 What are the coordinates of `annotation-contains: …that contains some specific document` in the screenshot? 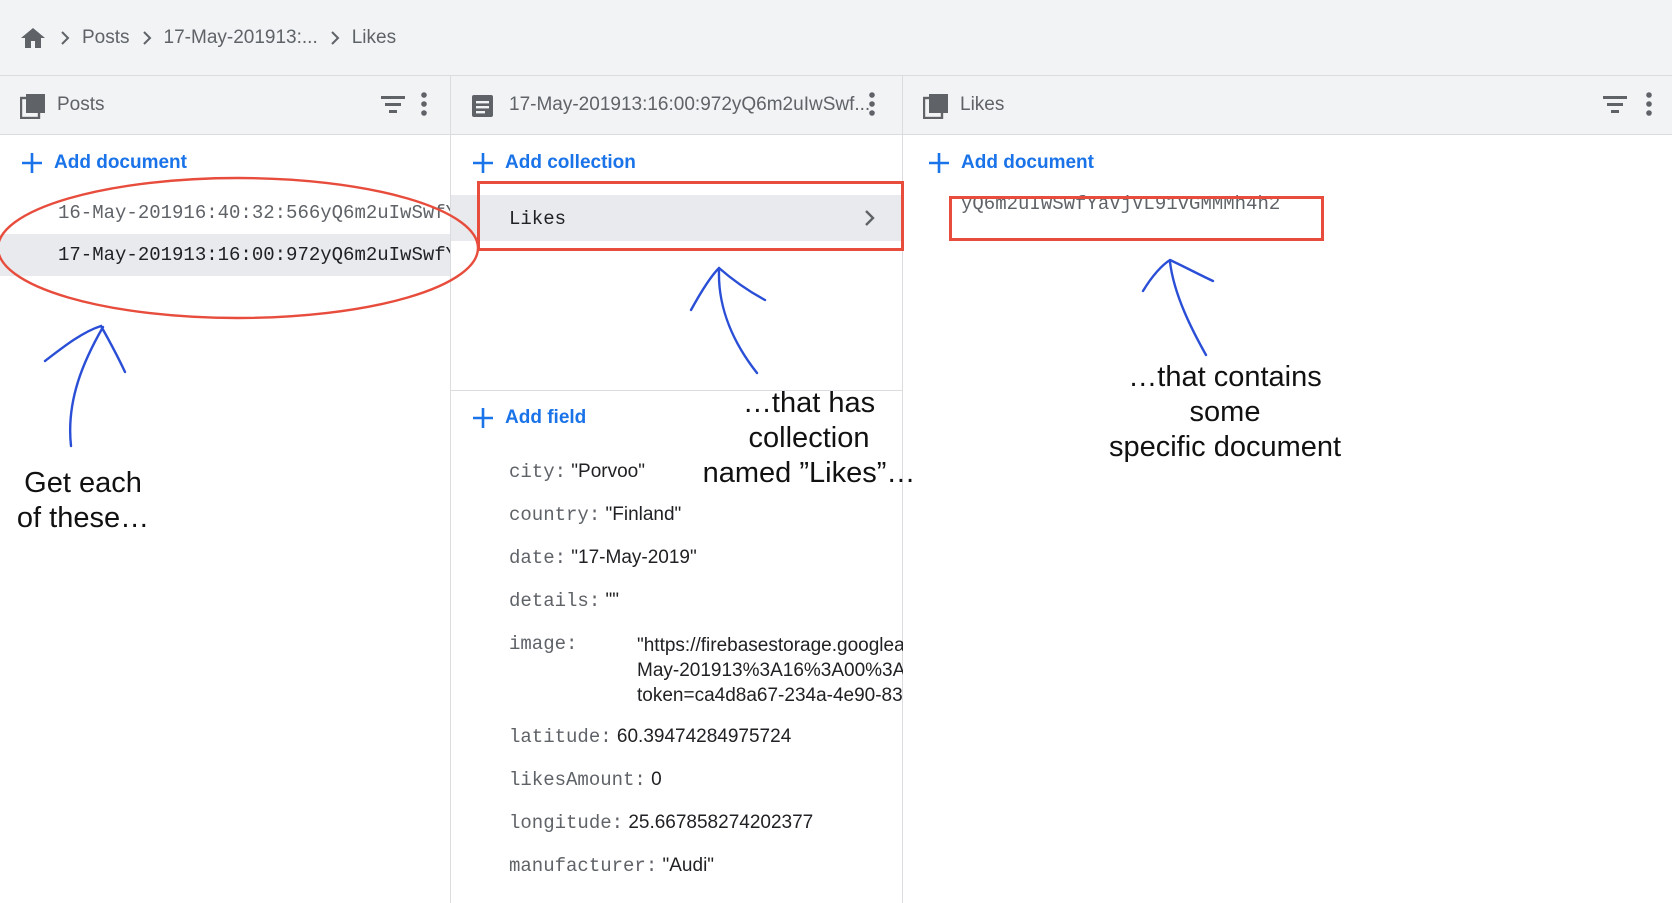 It's located at (1225, 412).